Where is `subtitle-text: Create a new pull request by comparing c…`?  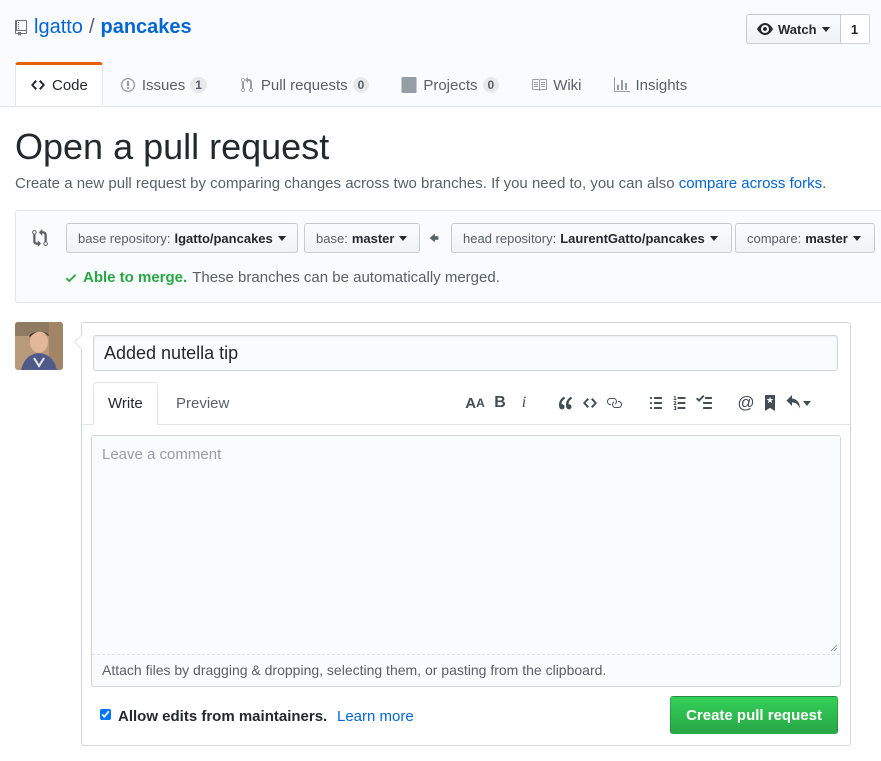 subtitle-text: Create a new pull request by comparing c… is located at coordinates (345, 183).